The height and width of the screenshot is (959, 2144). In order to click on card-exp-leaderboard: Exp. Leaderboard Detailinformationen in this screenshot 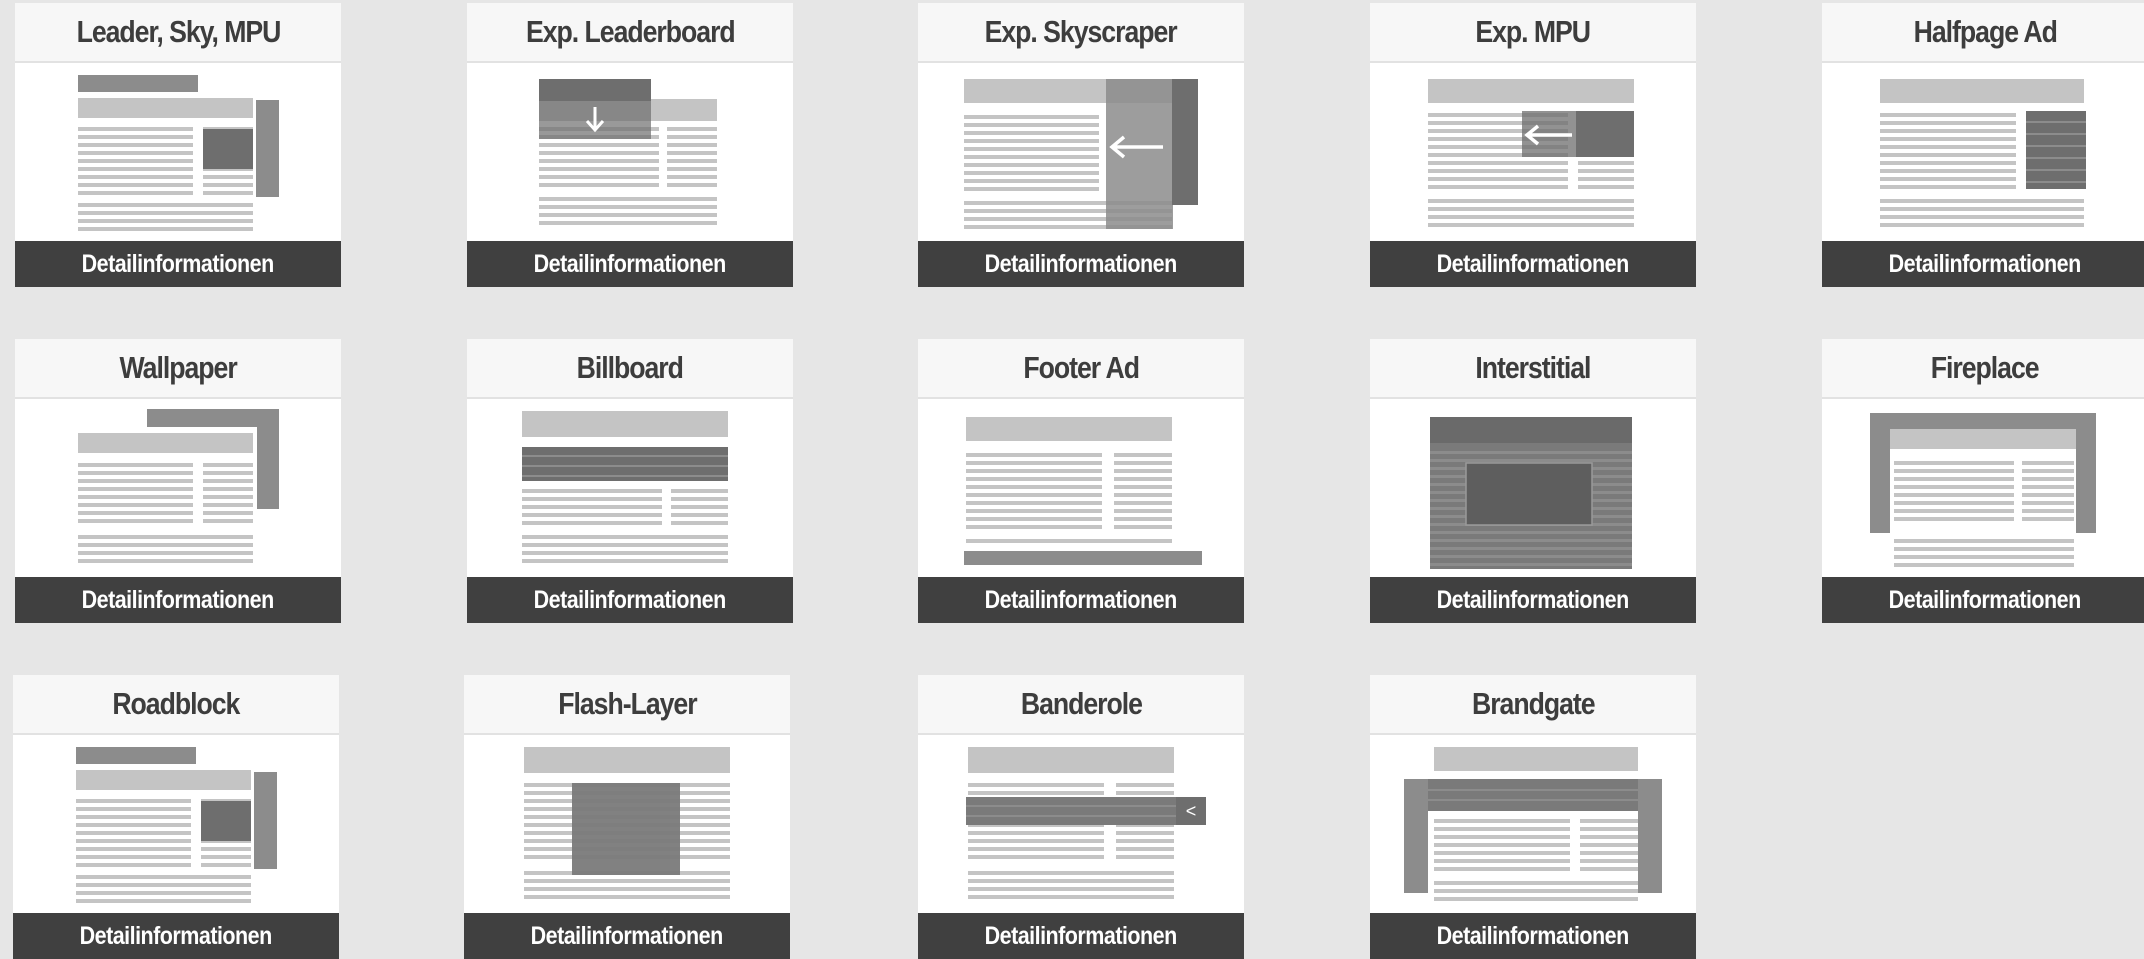, I will do `click(630, 145)`.